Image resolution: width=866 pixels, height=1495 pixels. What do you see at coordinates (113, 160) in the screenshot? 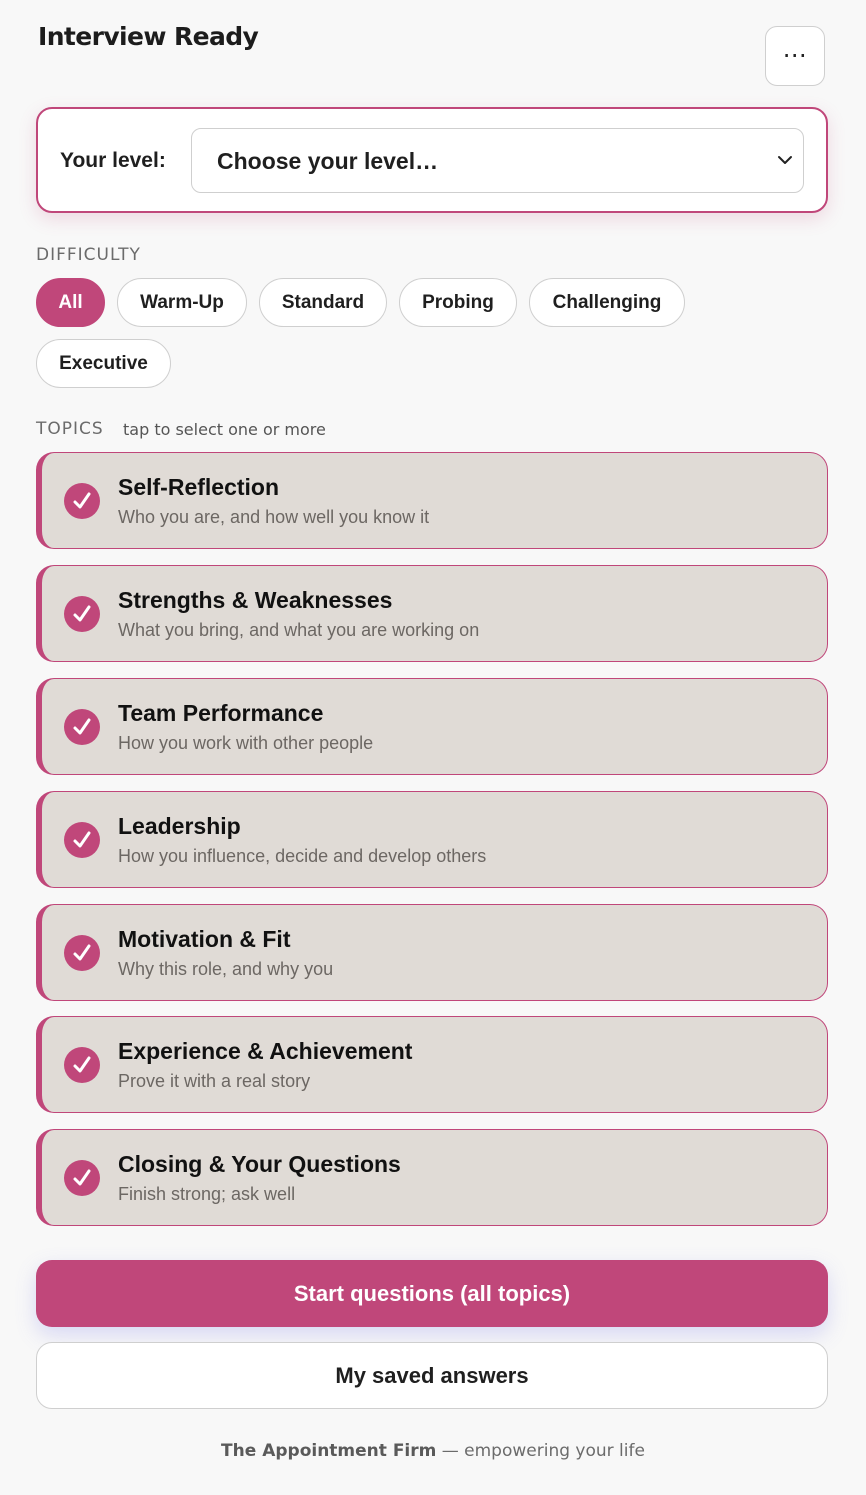
I see `level-label: Your level:` at bounding box center [113, 160].